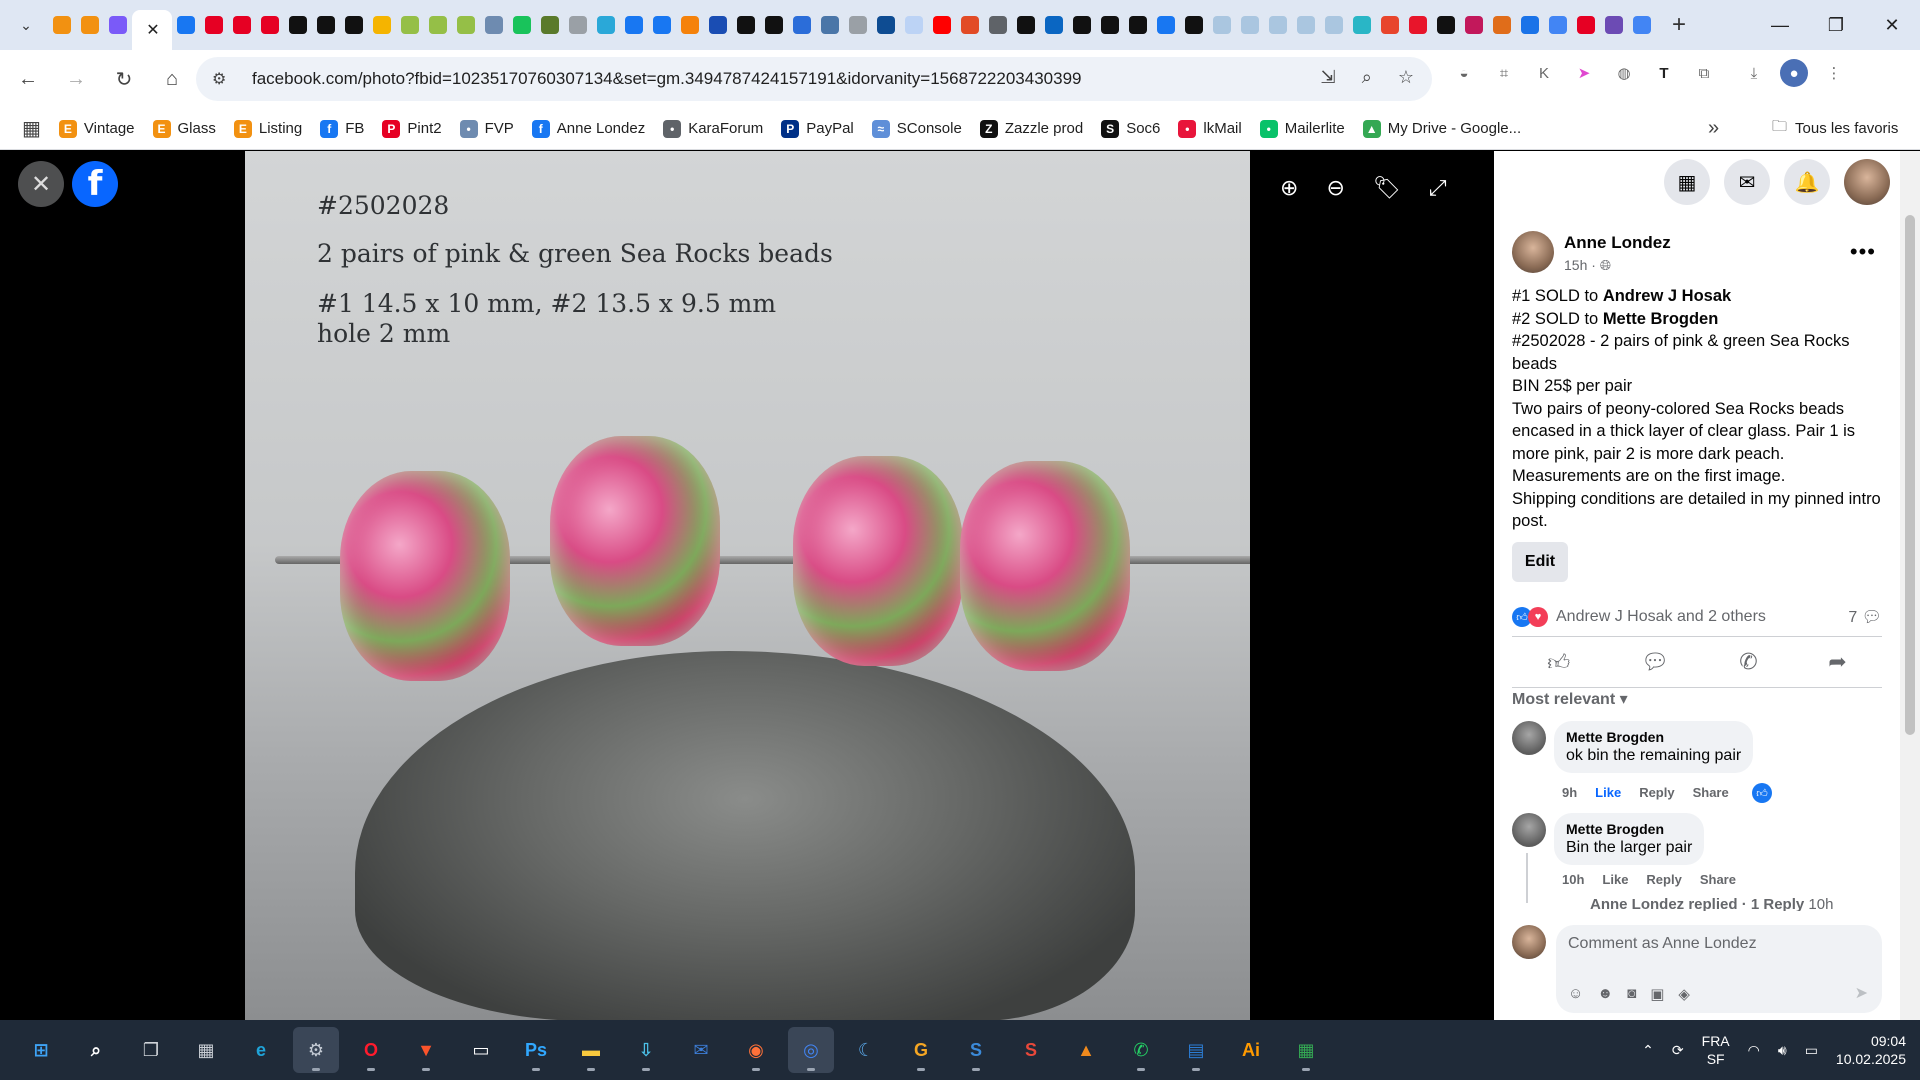 The image size is (1920, 1080). Describe the element at coordinates (1910, 475) in the screenshot. I see `scrollbar-thumb` at that location.